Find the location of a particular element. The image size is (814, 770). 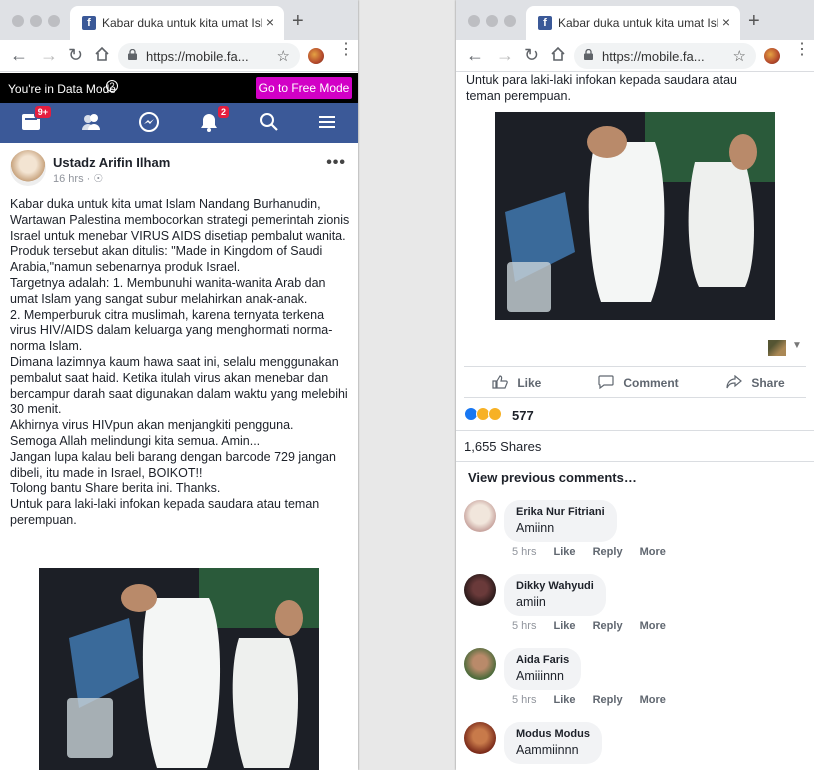

reaction-summary: 577 is located at coordinates (634, 415).